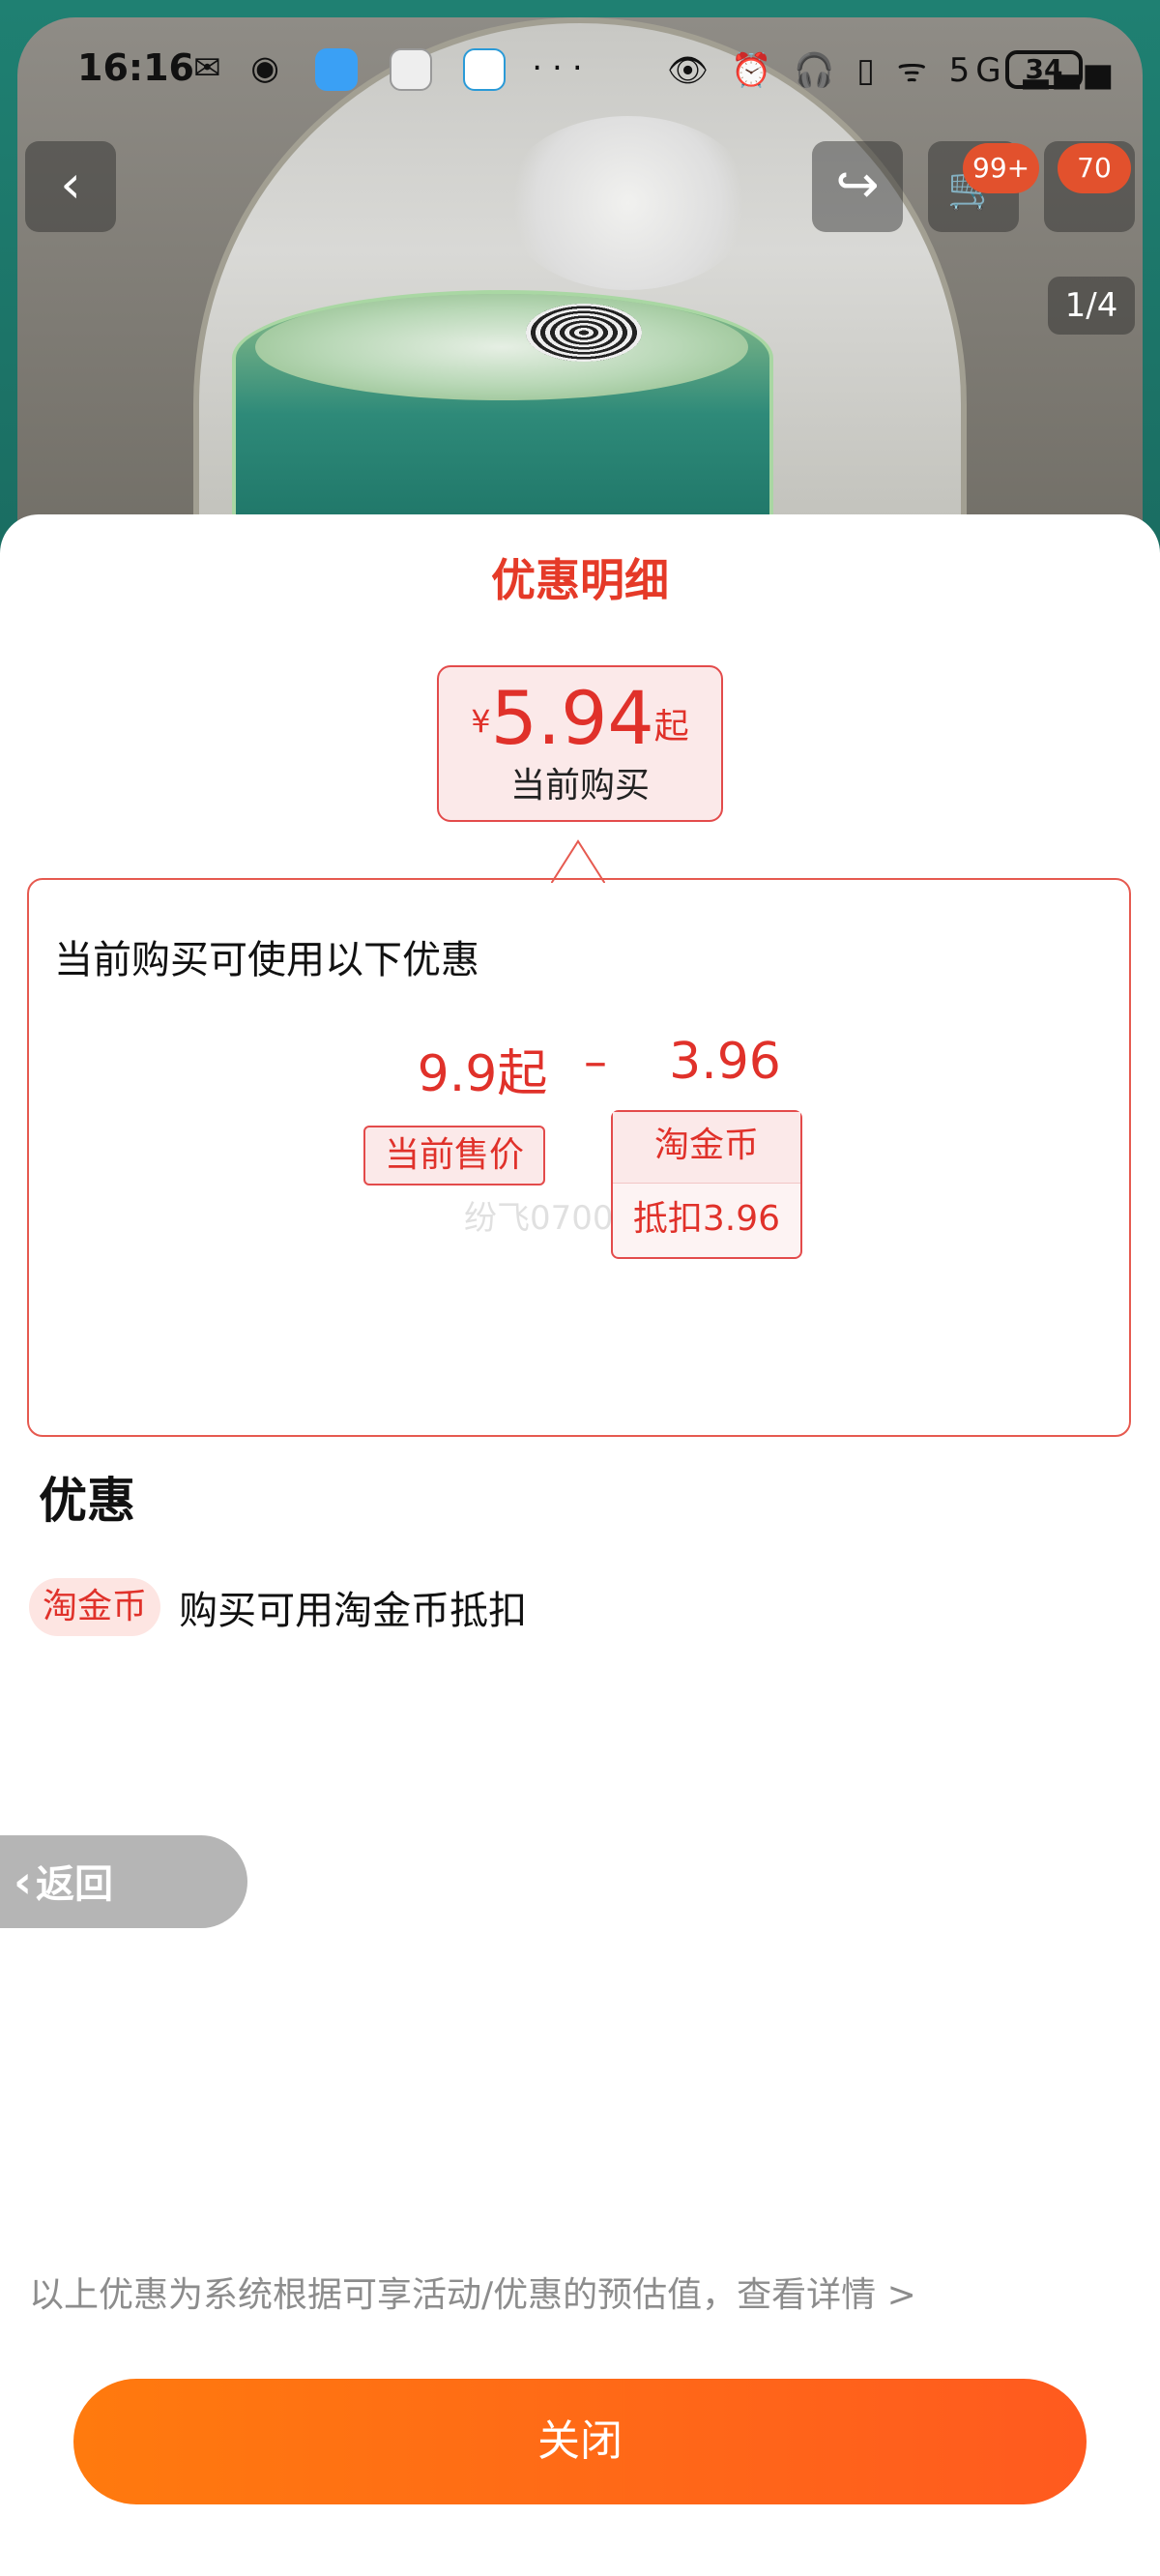  What do you see at coordinates (74, 1884) in the screenshot?
I see `return-label: 返回` at bounding box center [74, 1884].